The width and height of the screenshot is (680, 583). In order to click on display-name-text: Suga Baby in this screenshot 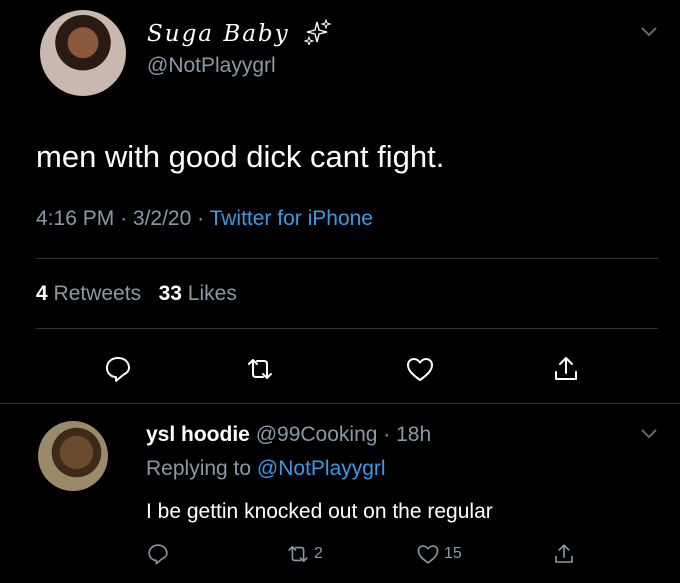, I will do `click(218, 34)`.